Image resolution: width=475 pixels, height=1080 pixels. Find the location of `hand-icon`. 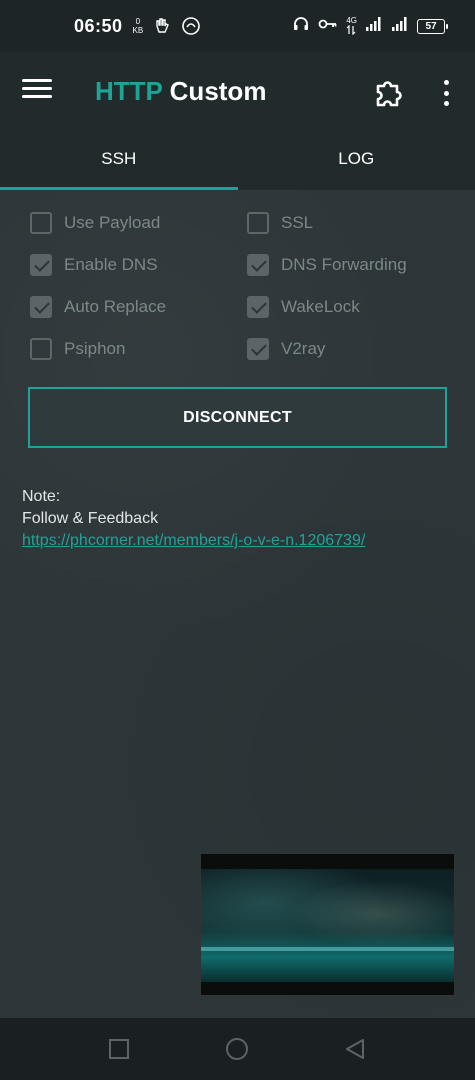

hand-icon is located at coordinates (162, 26).